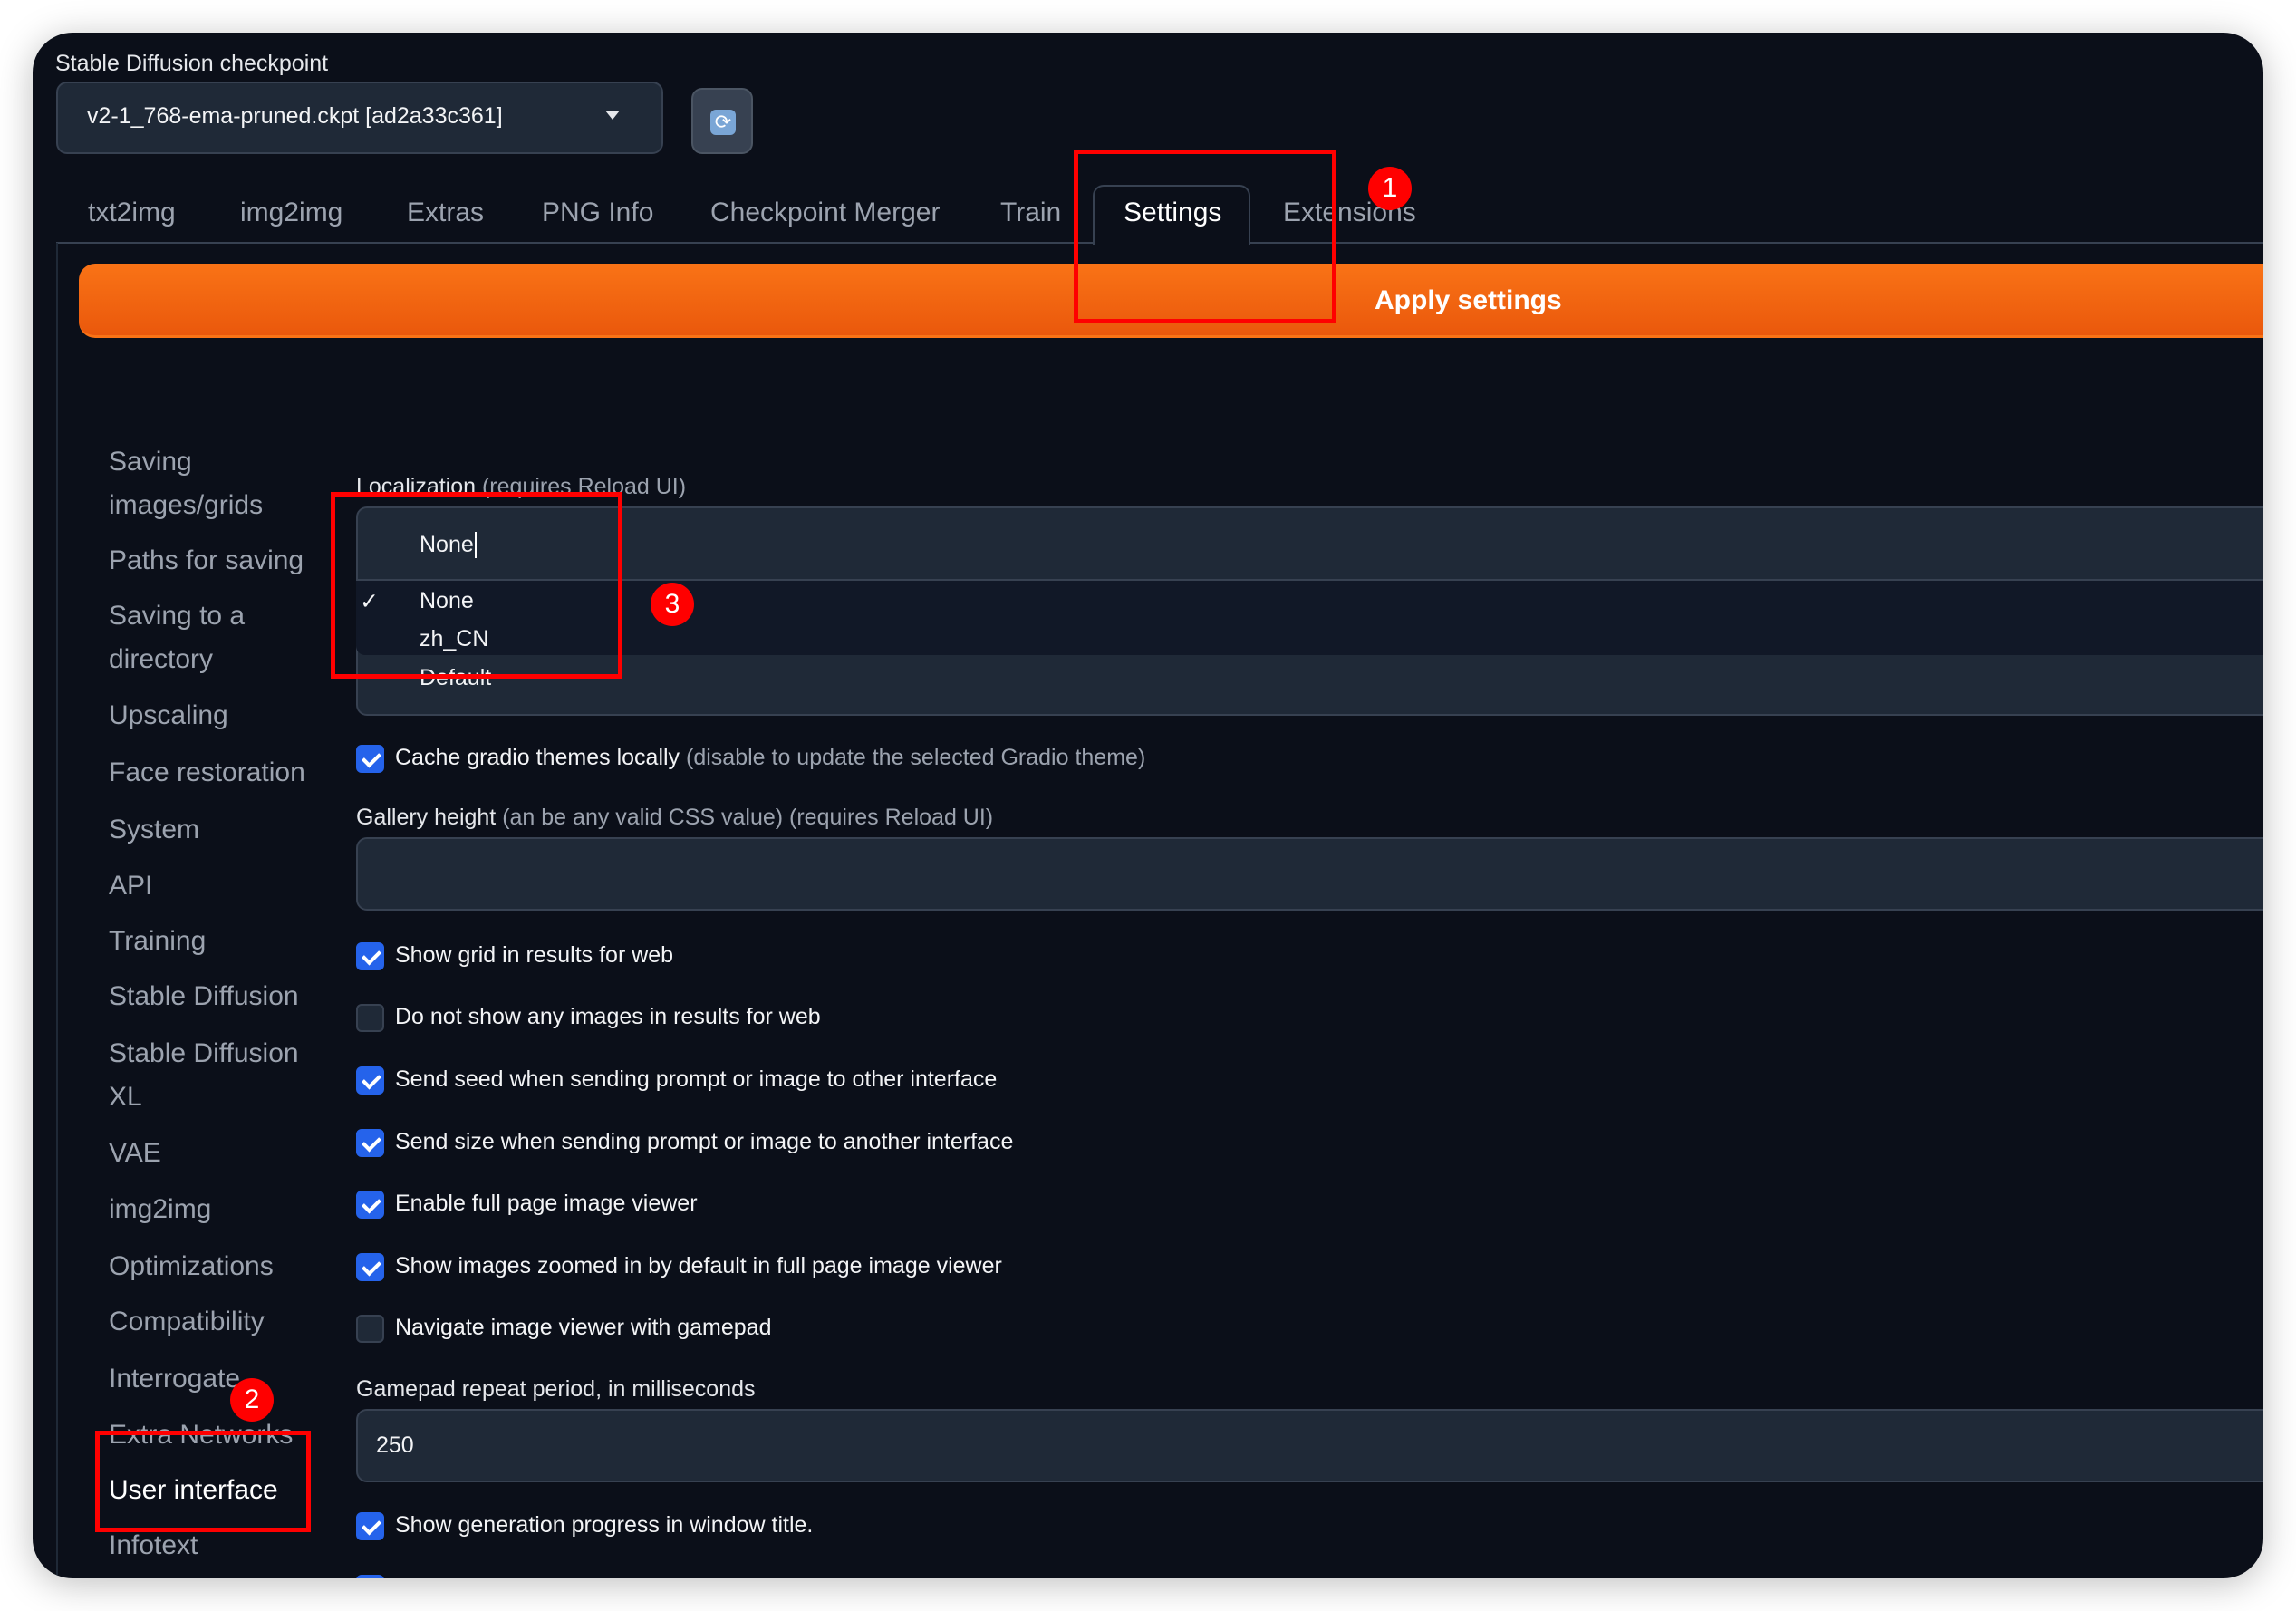  I want to click on annotation-badge-1: 1, so click(1390, 189).